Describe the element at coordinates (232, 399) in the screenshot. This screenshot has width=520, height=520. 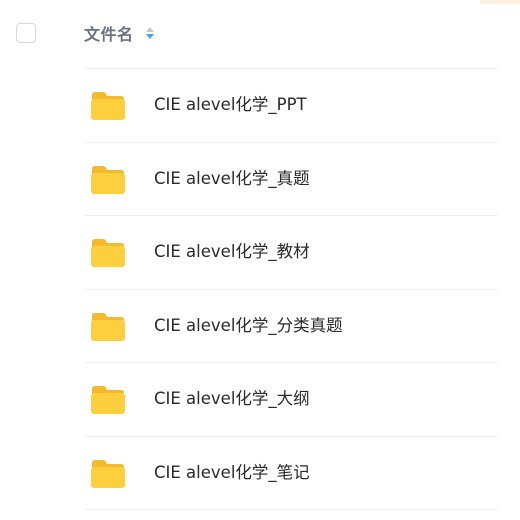
I see `file-name: CIE alevel化学_大纲` at that location.